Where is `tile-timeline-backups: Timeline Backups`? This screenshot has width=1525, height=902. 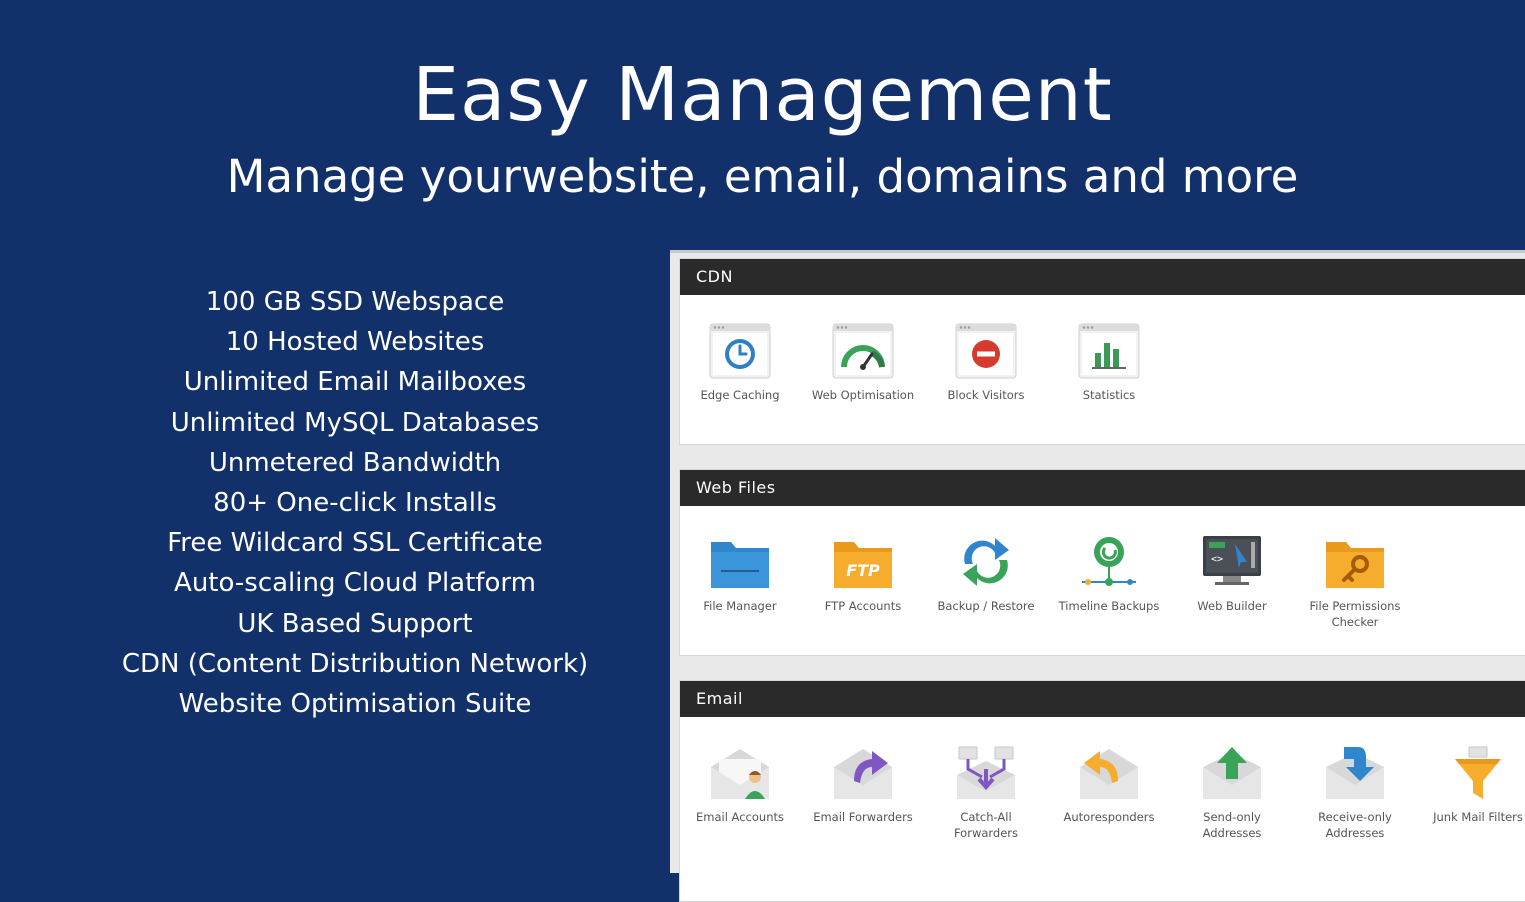 tile-timeline-backups: Timeline Backups is located at coordinates (1109, 574).